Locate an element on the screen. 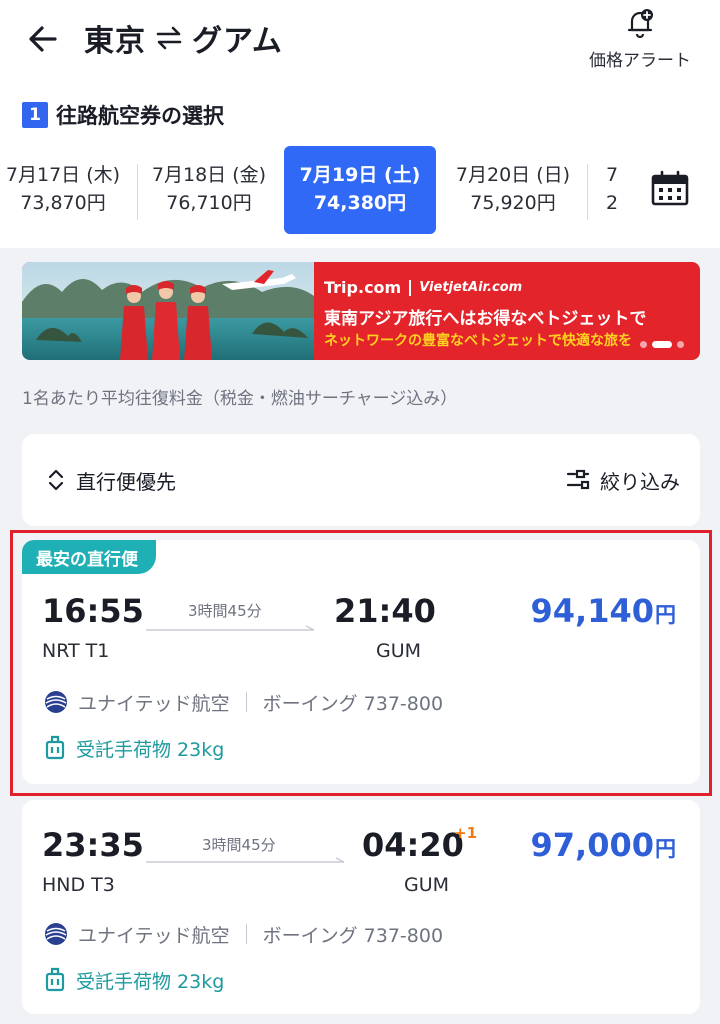  banner-scenery-image is located at coordinates (168, 311).